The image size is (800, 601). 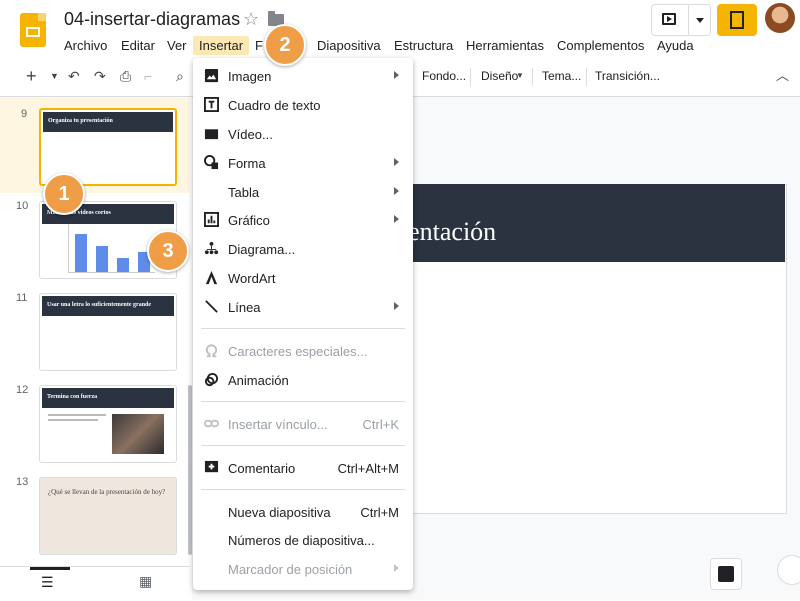 I want to click on menu-item-grafico: Gráfico, so click(x=303, y=220).